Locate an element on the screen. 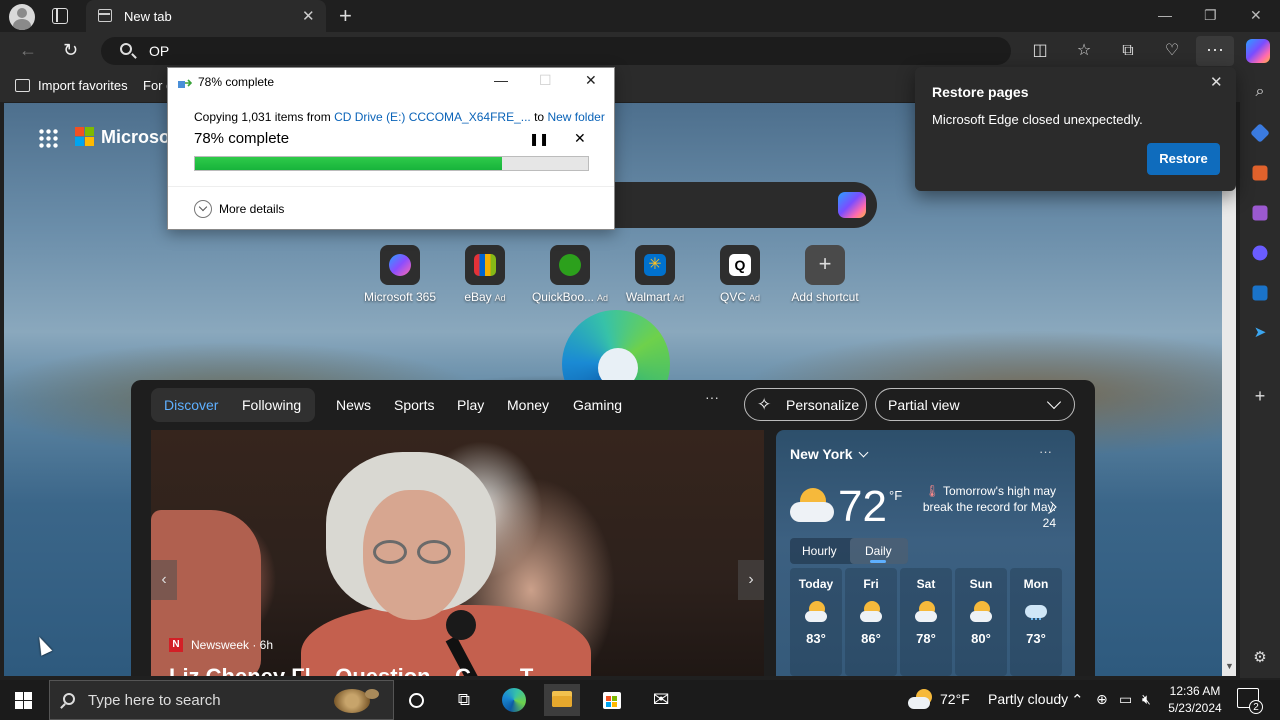 Image resolution: width=1280 pixels, height=720 pixels. feed-tab-gaming: Gaming is located at coordinates (597, 405).